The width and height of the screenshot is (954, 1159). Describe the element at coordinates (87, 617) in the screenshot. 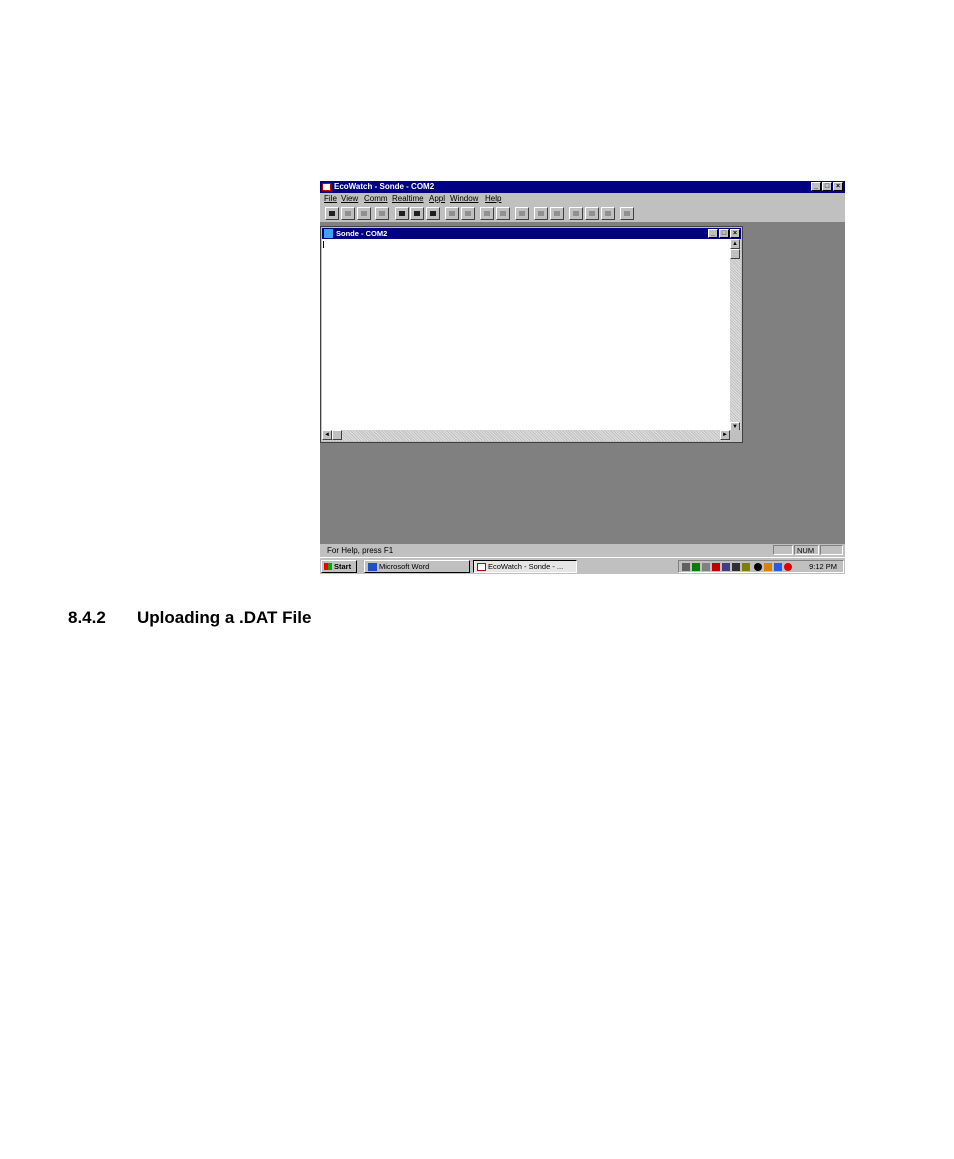

I see `section-number: 8.4.2` at that location.